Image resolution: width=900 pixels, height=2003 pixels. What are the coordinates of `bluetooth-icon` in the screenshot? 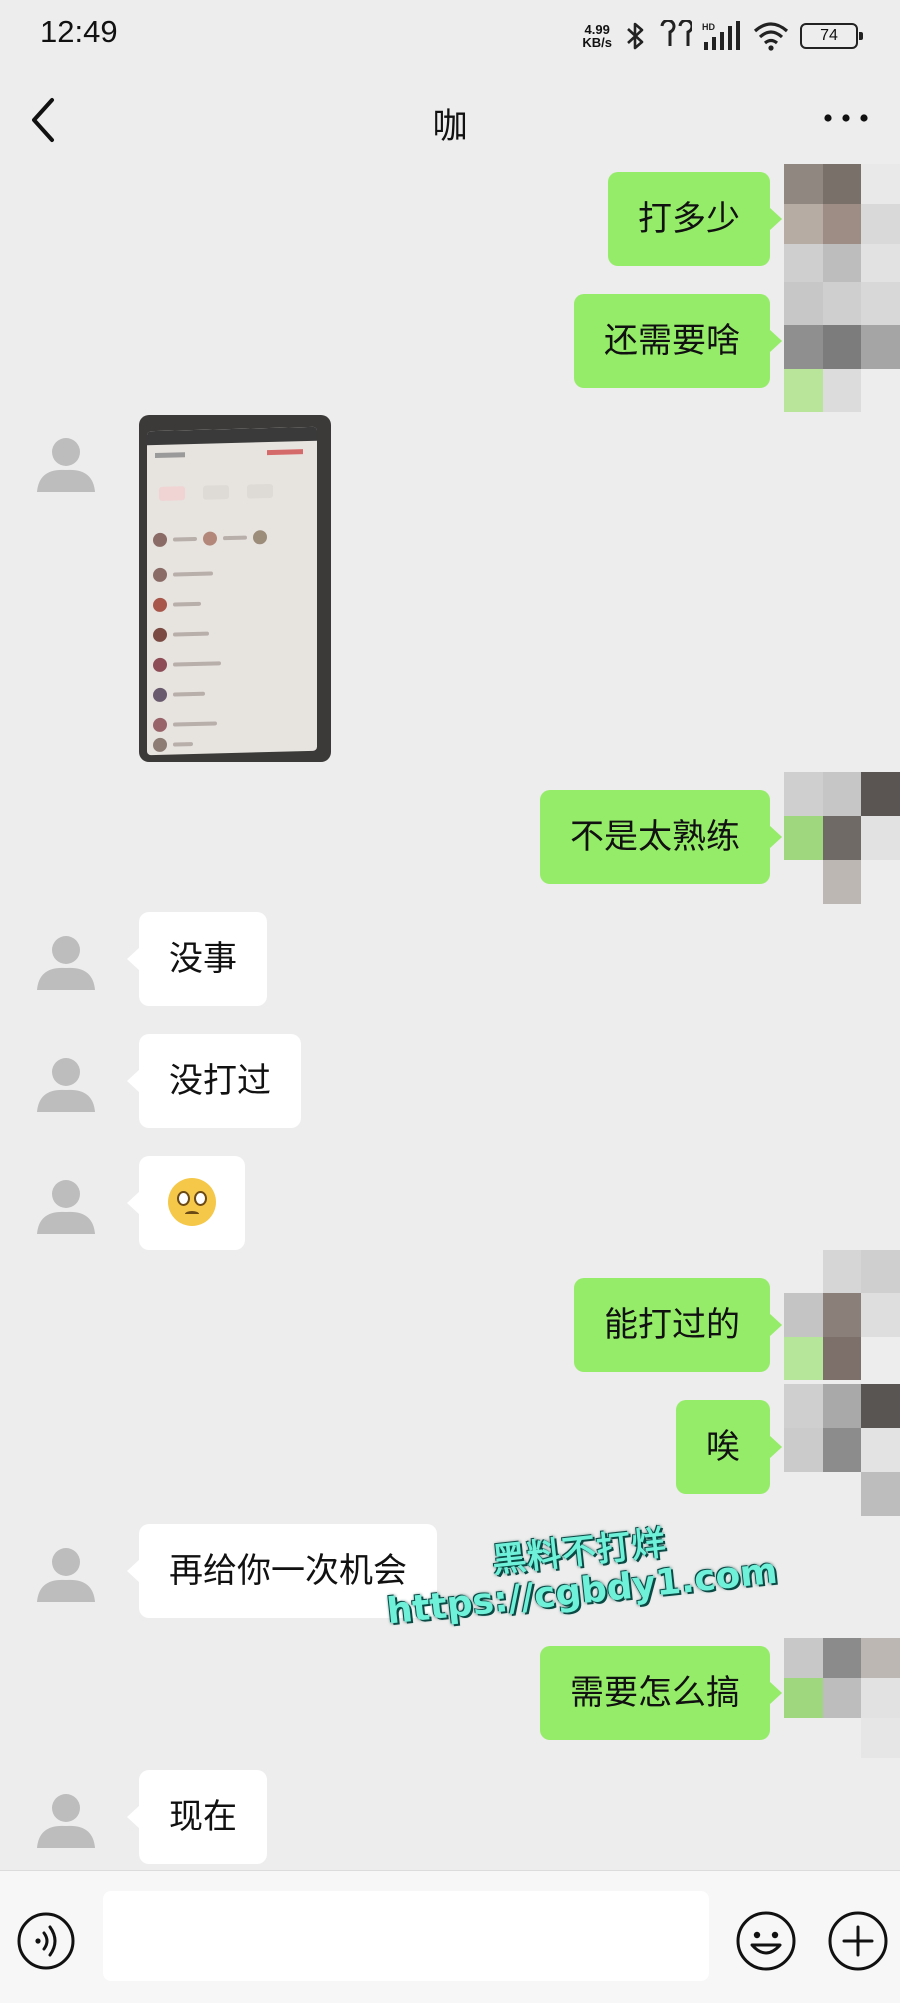 It's located at (635, 36).